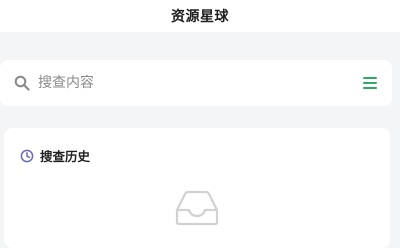 The height and width of the screenshot is (248, 400). Describe the element at coordinates (22, 83) in the screenshot. I see `search-icon` at that location.